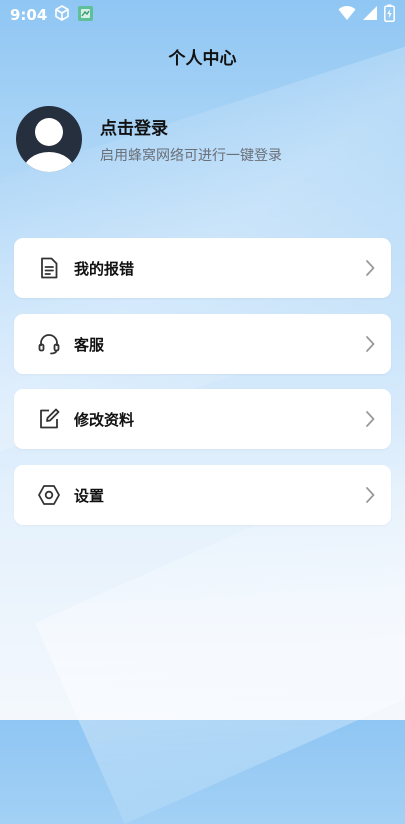 The width and height of the screenshot is (405, 824). Describe the element at coordinates (49, 419) in the screenshot. I see `edit-icon` at that location.